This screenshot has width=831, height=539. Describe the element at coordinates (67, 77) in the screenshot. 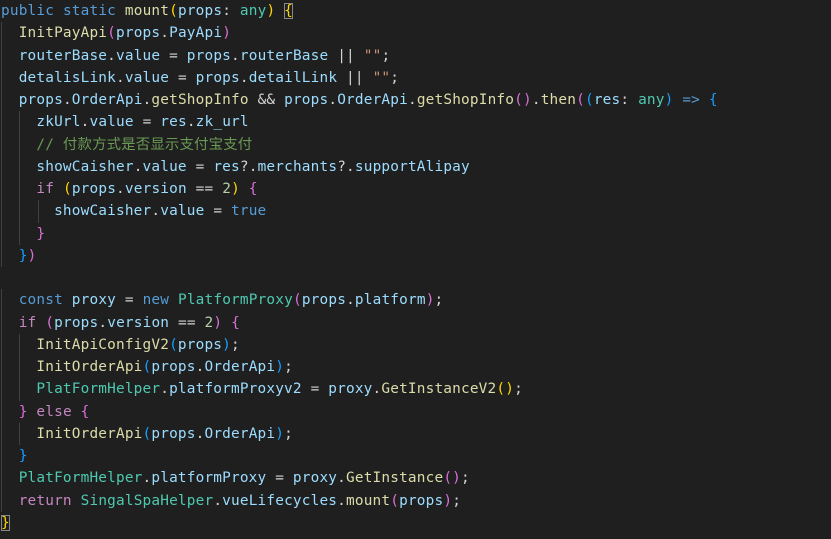

I see `code-token: detalisLink` at that location.